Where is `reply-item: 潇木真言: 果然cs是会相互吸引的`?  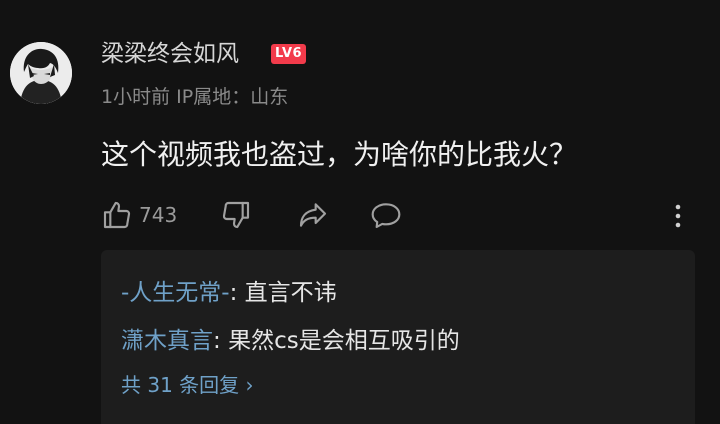 reply-item: 潇木真言: 果然cs是会相互吸引的 is located at coordinates (290, 341).